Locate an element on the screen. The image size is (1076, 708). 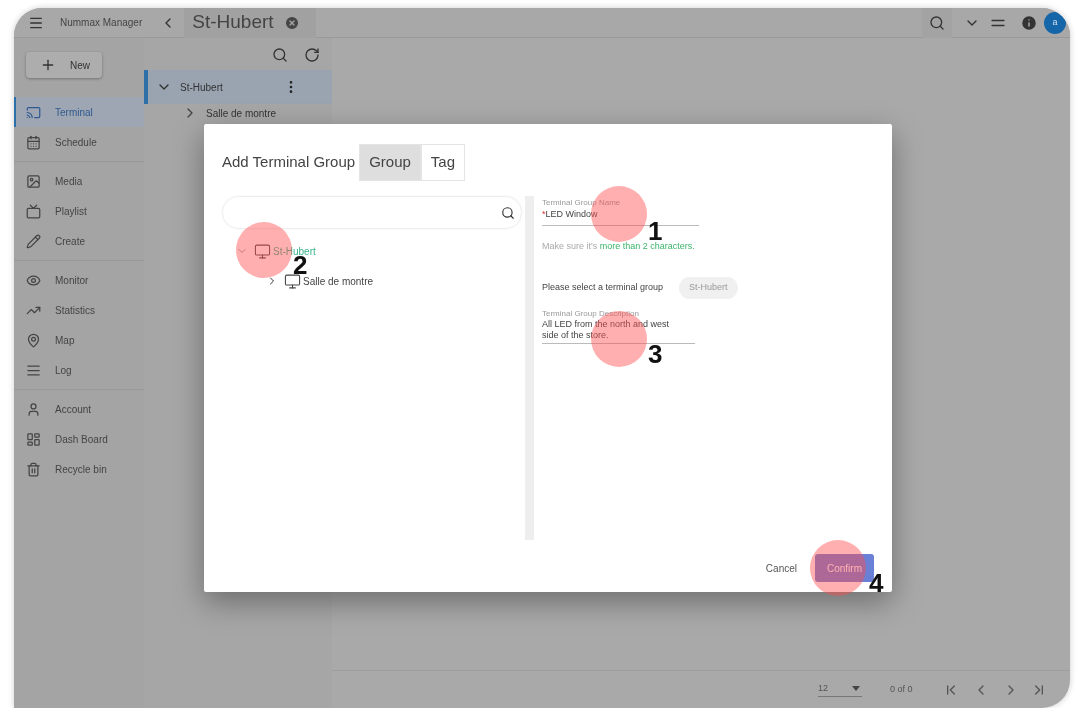
group-chip: St-Hubert is located at coordinates (708, 288).